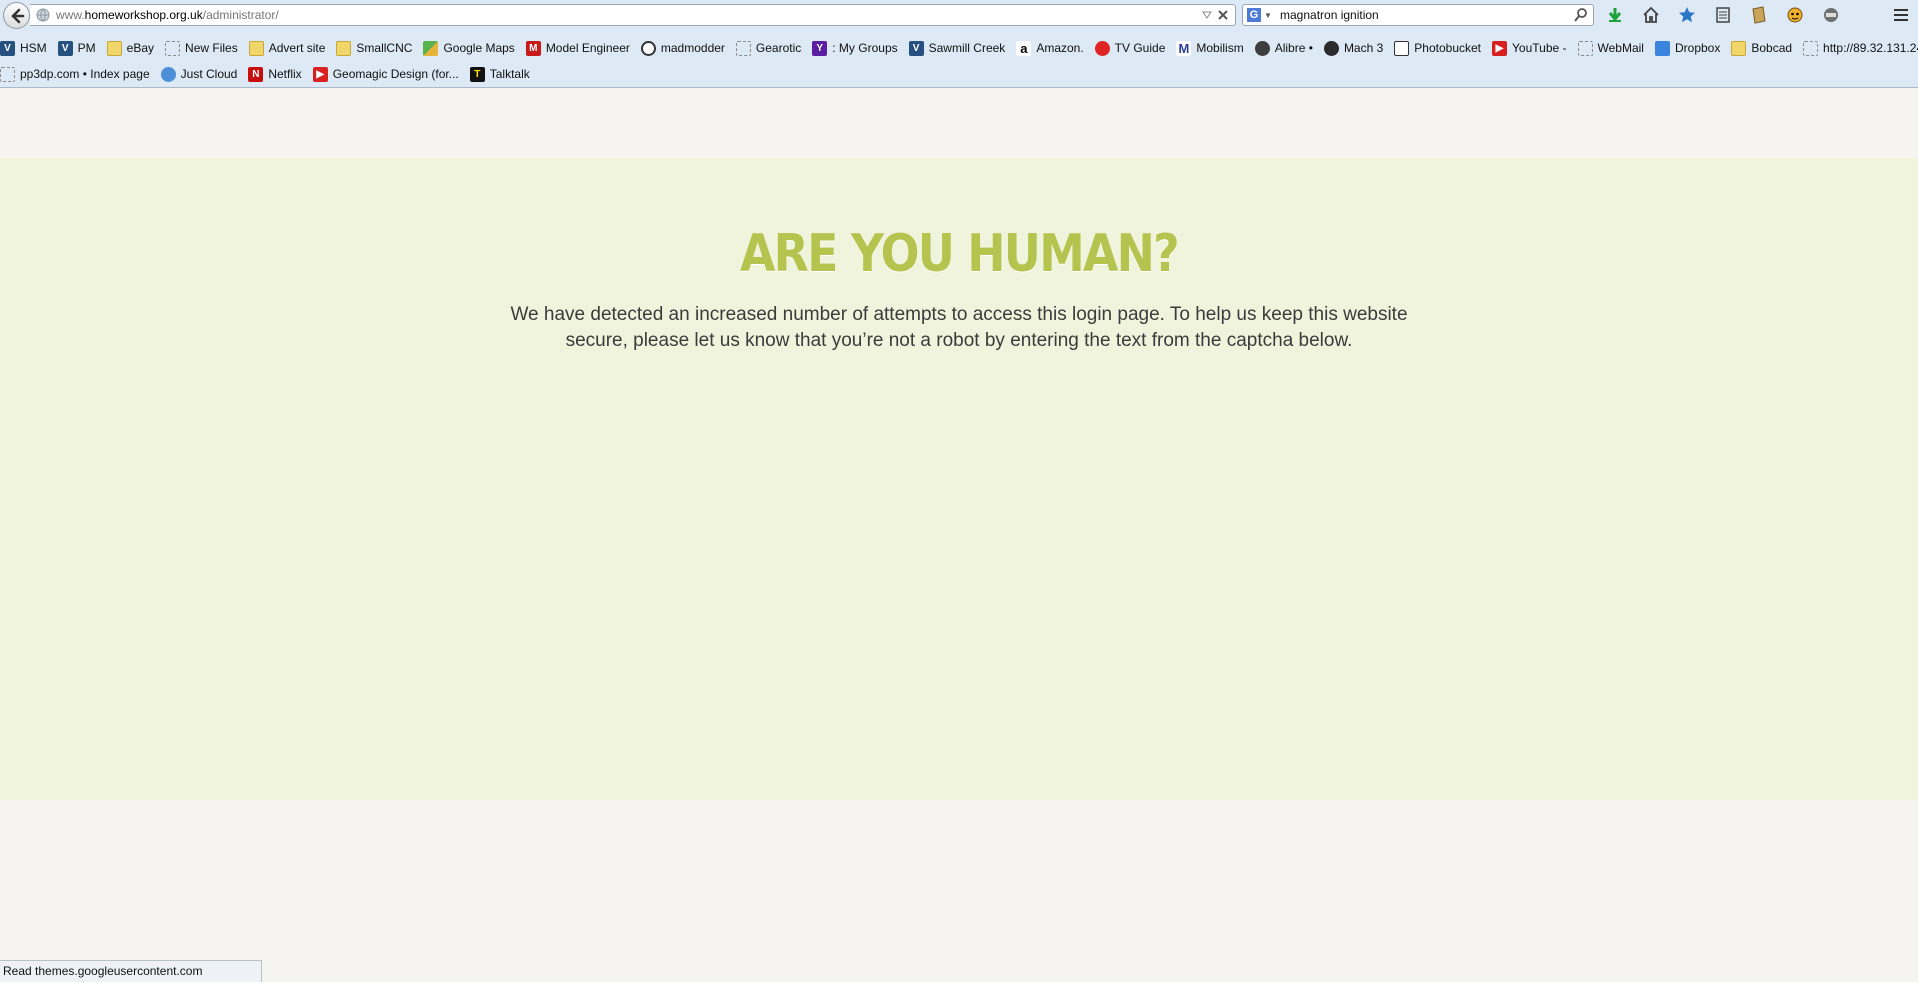  I want to click on me-icon: M, so click(533, 48).